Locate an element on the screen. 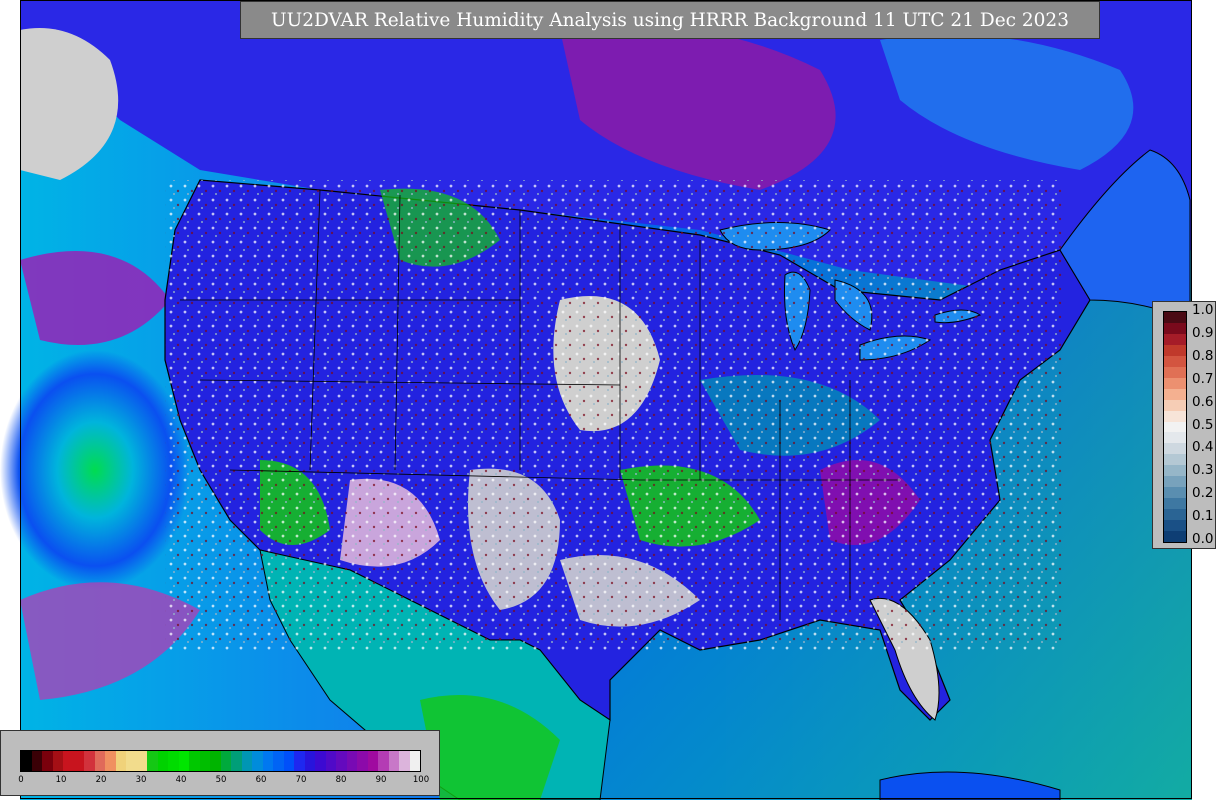 The width and height of the screenshot is (1216, 800). rh-tick-label: 100 is located at coordinates (421, 780).